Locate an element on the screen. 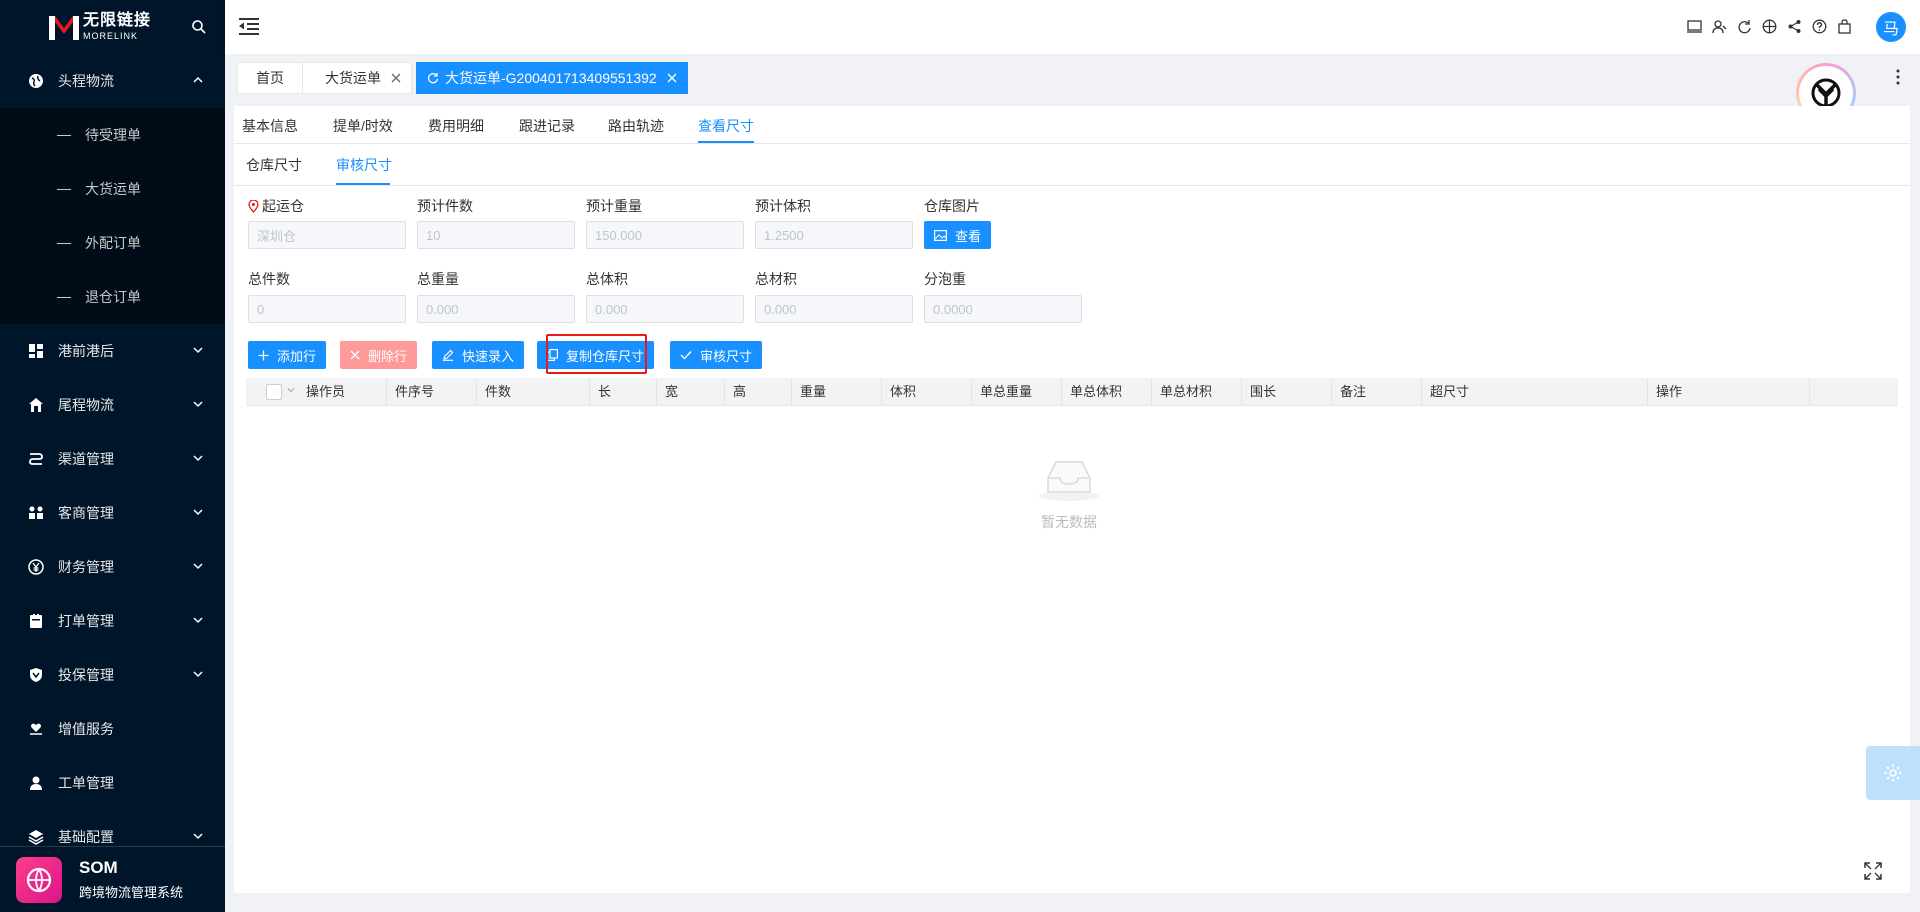 This screenshot has height=912, width=1920. tab-bill-timeliness: 提单/时效 is located at coordinates (363, 126).